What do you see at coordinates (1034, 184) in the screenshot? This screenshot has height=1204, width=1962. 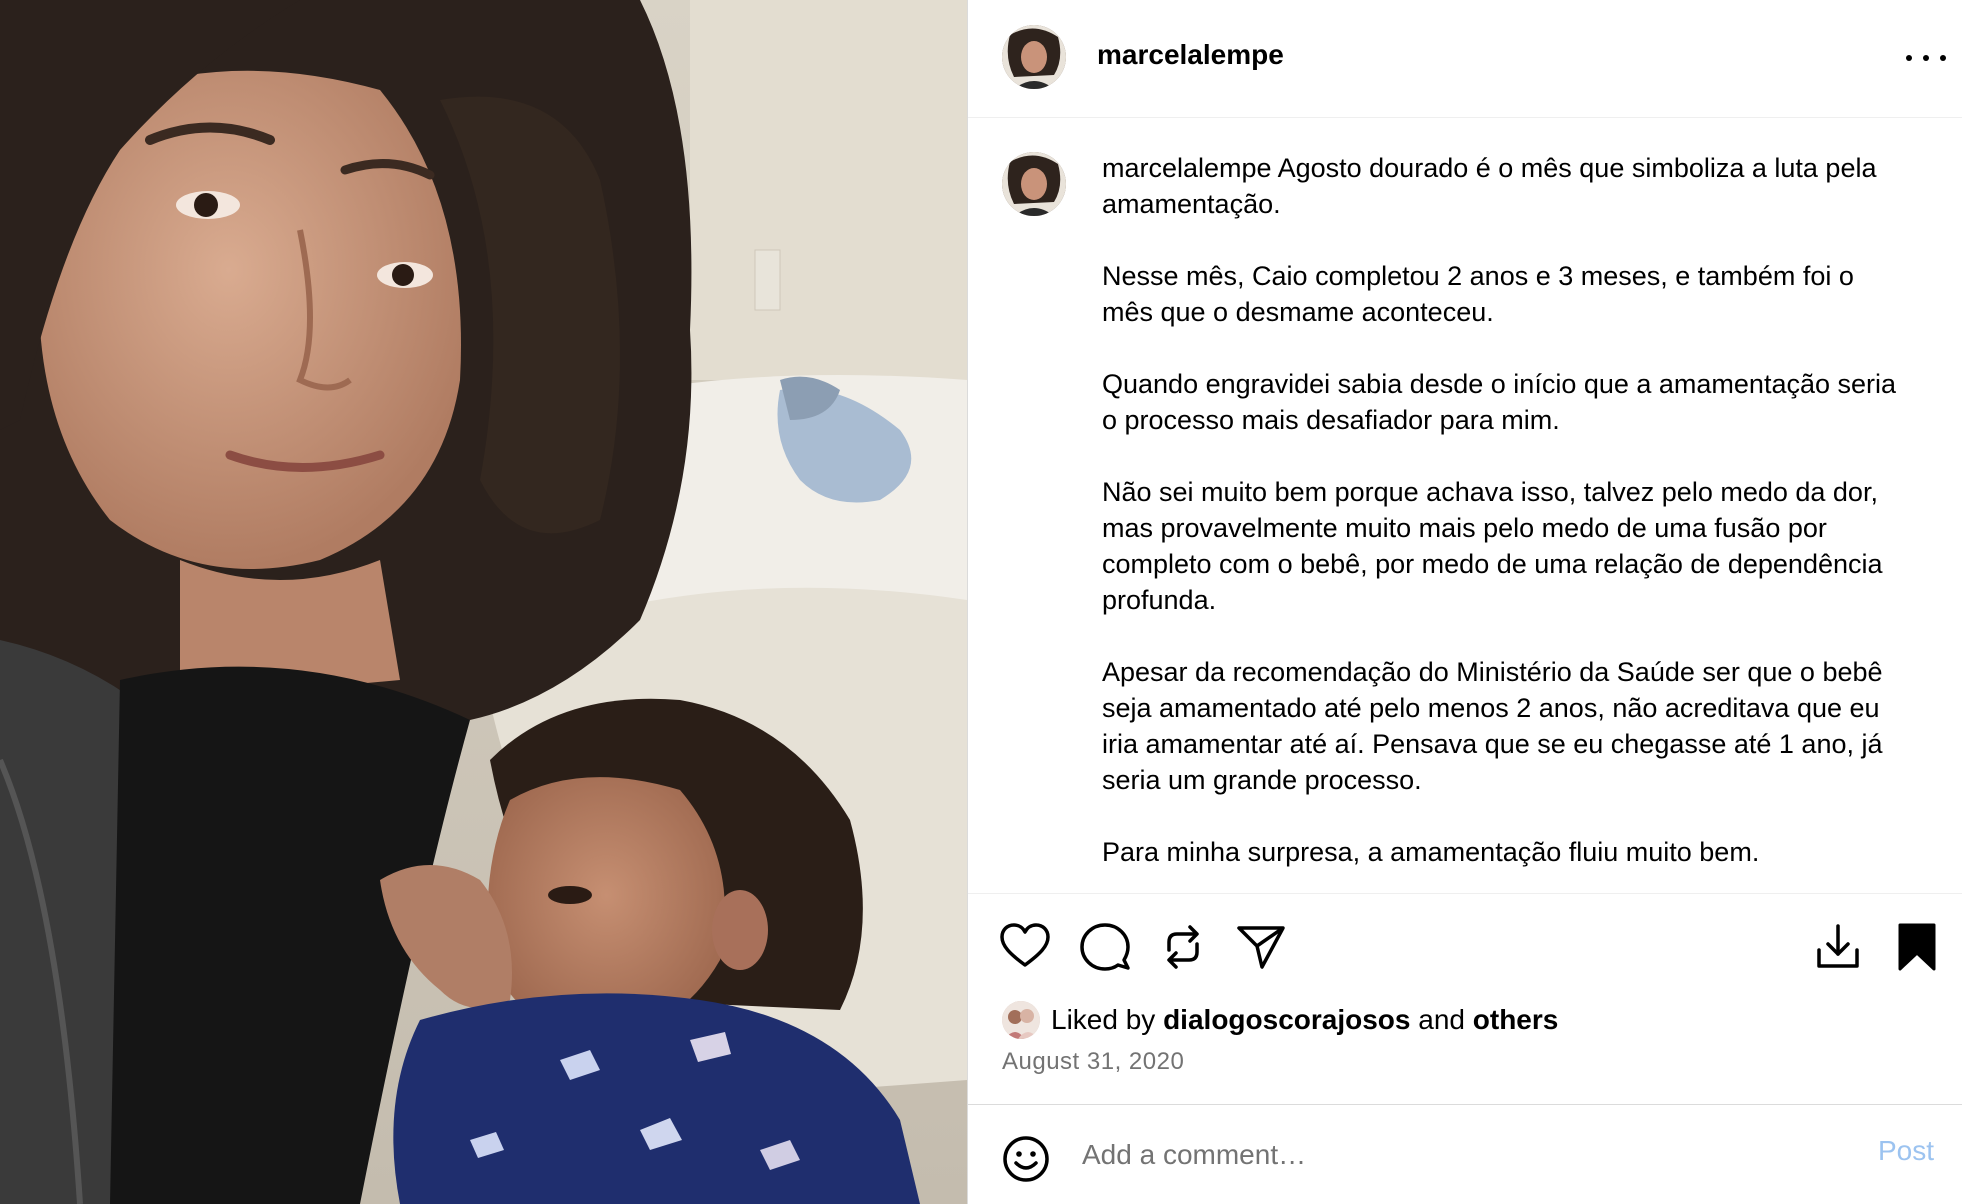 I see `caption-author-avatar` at bounding box center [1034, 184].